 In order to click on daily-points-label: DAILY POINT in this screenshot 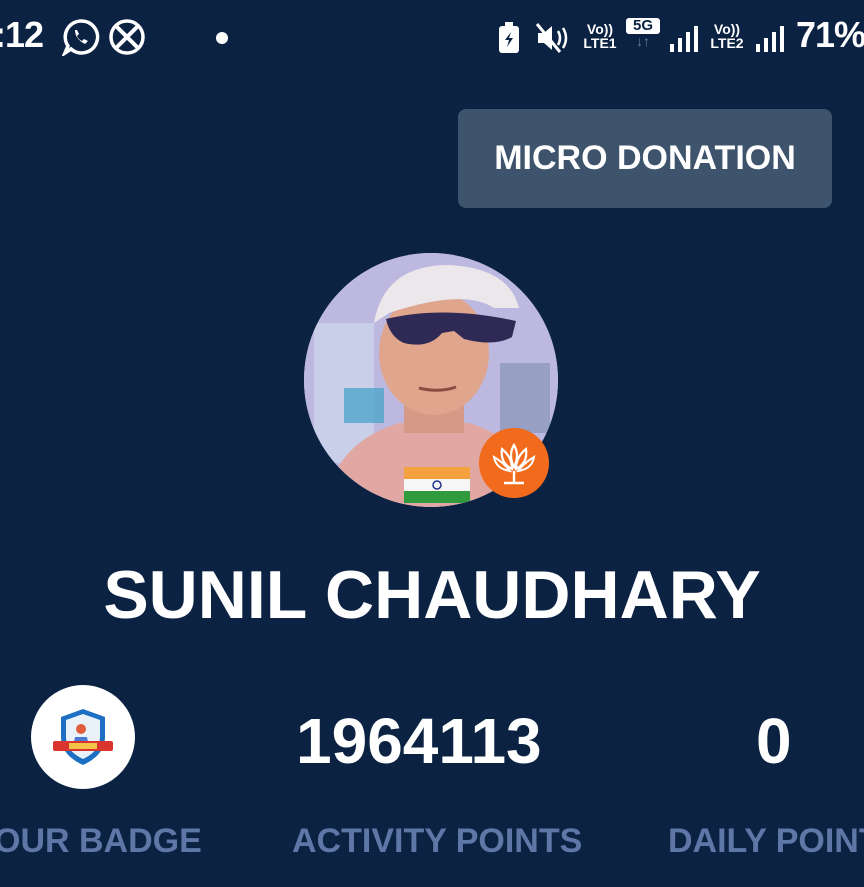, I will do `click(766, 841)`.